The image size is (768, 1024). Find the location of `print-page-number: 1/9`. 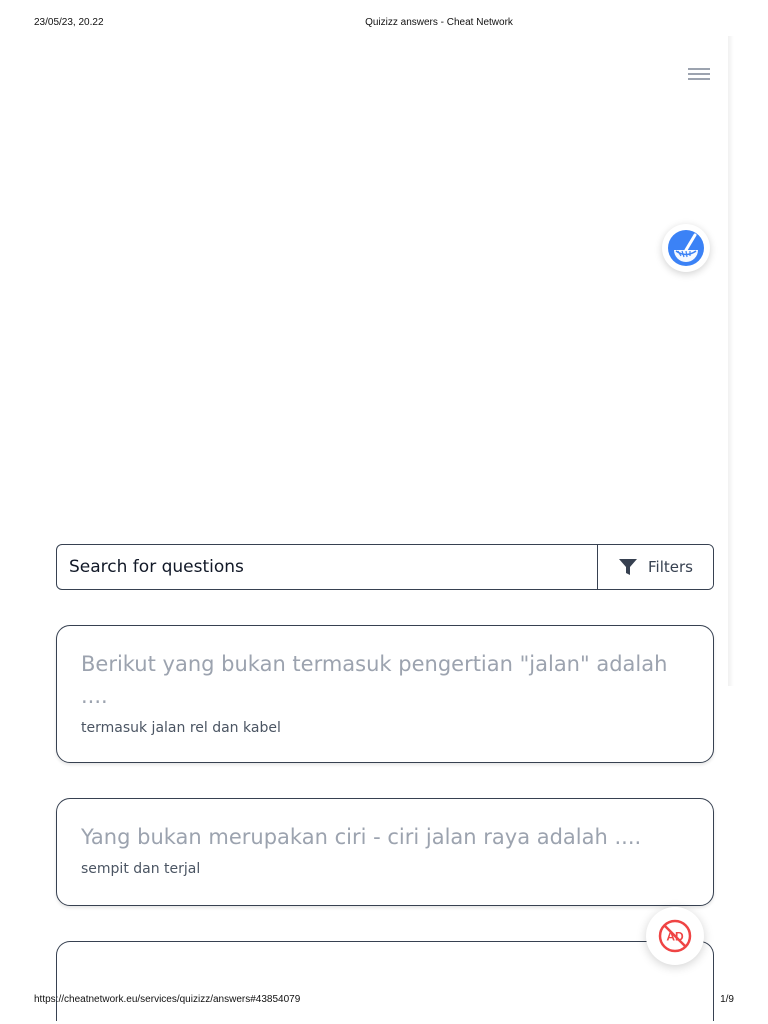

print-page-number: 1/9 is located at coordinates (727, 999).